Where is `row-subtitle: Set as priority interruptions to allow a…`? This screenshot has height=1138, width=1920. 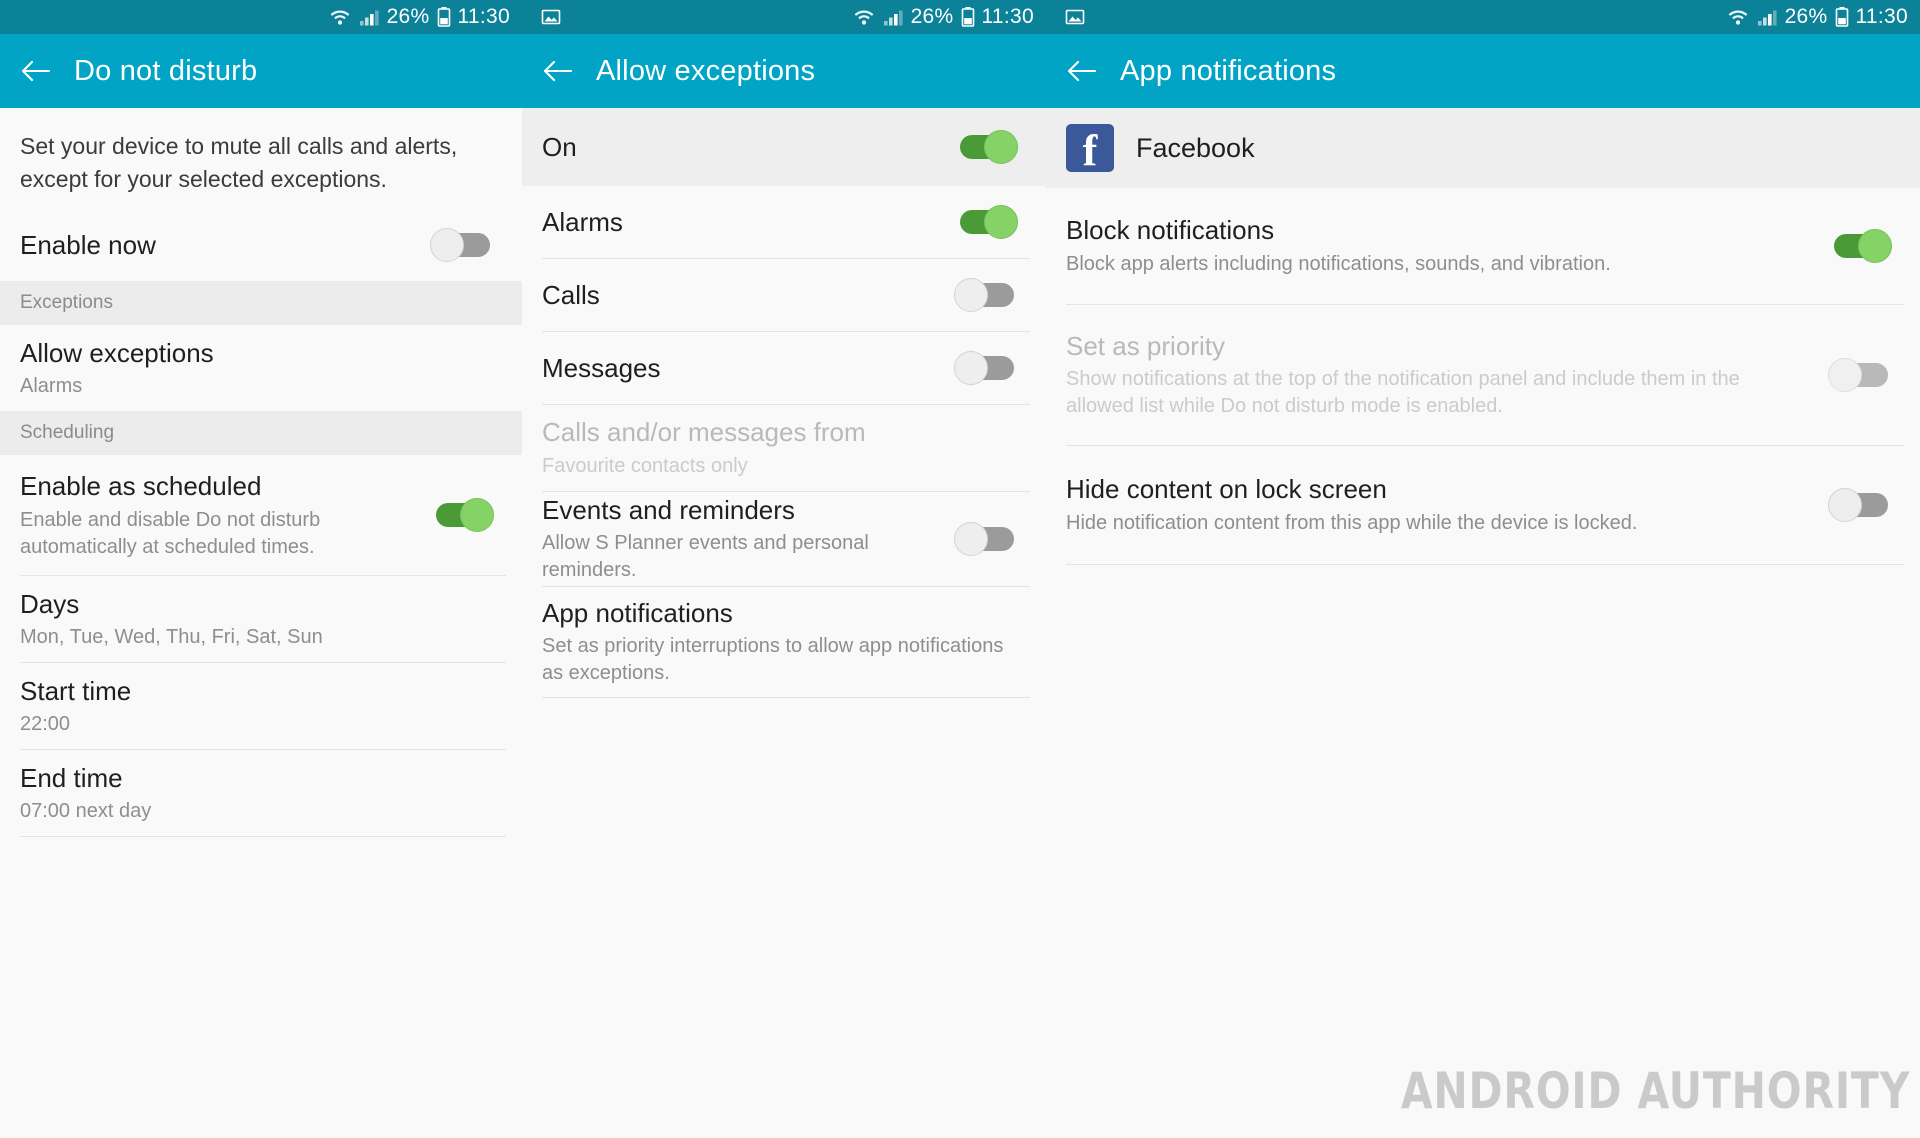 row-subtitle: Set as priority interruptions to allow a… is located at coordinates (773, 660).